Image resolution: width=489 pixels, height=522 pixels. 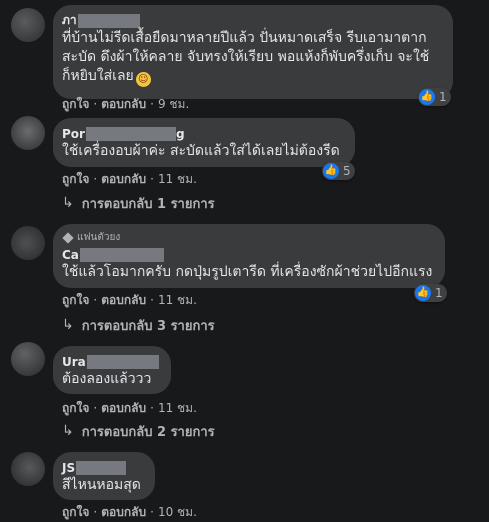 What do you see at coordinates (347, 171) in the screenshot?
I see `reaction-count: 5` at bounding box center [347, 171].